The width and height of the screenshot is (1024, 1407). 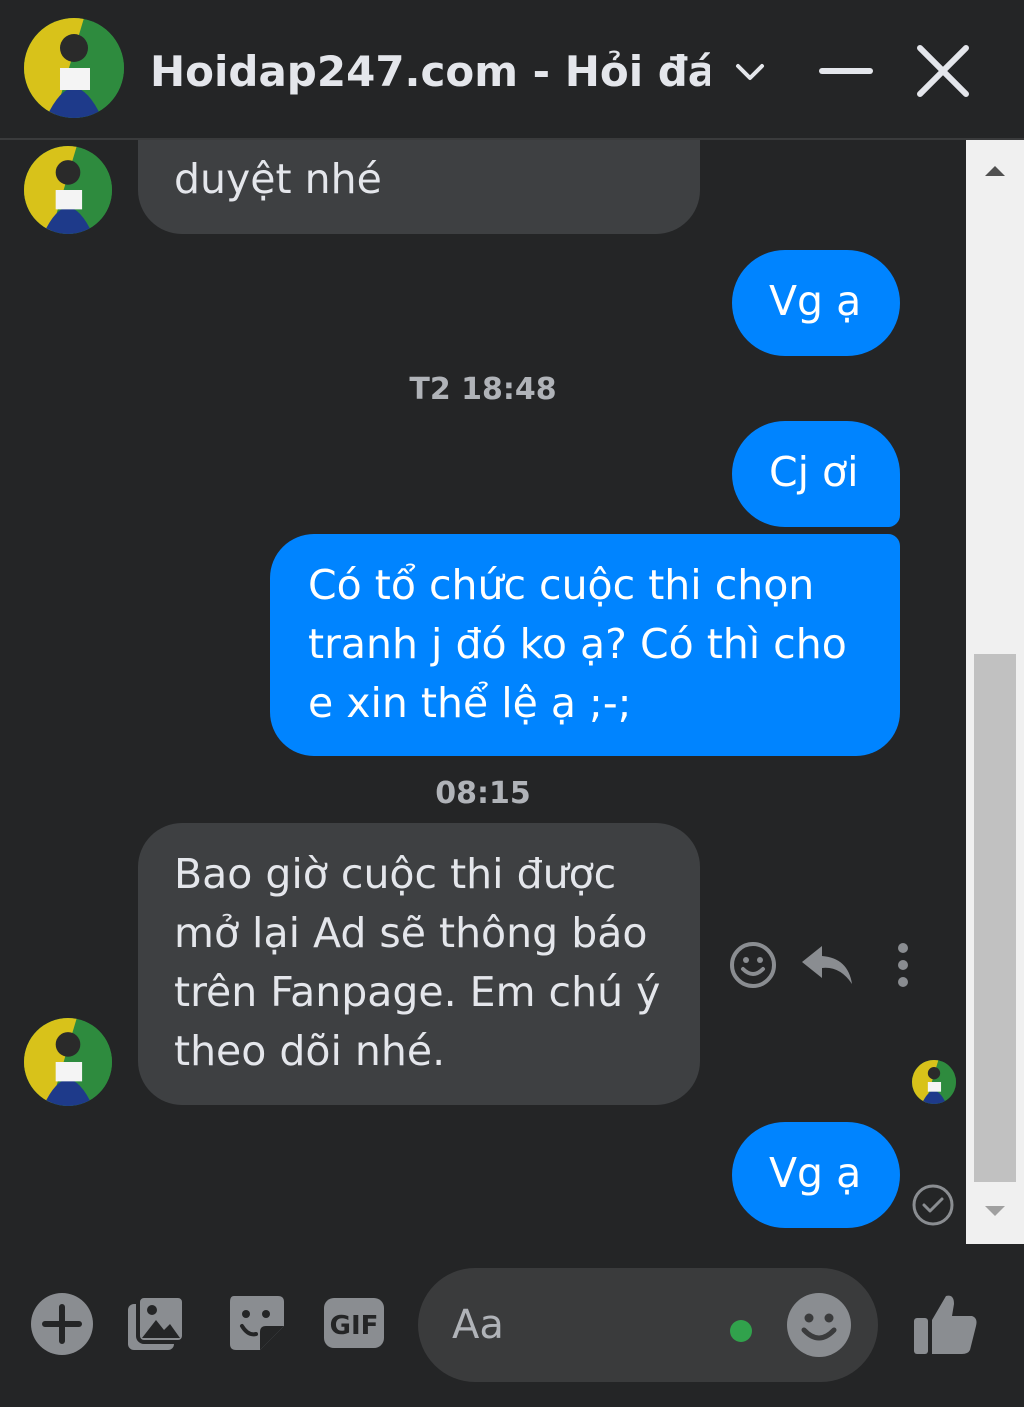 What do you see at coordinates (995, 171) in the screenshot?
I see `scroll-up-arrow-icon` at bounding box center [995, 171].